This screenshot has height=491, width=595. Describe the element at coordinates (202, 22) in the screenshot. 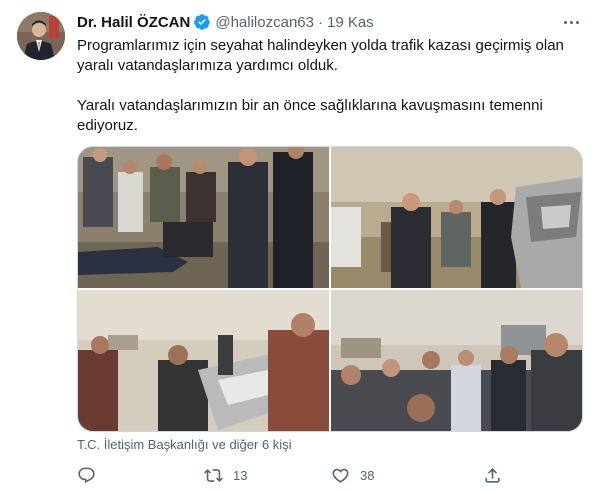

I see `verified-badge-icon` at that location.